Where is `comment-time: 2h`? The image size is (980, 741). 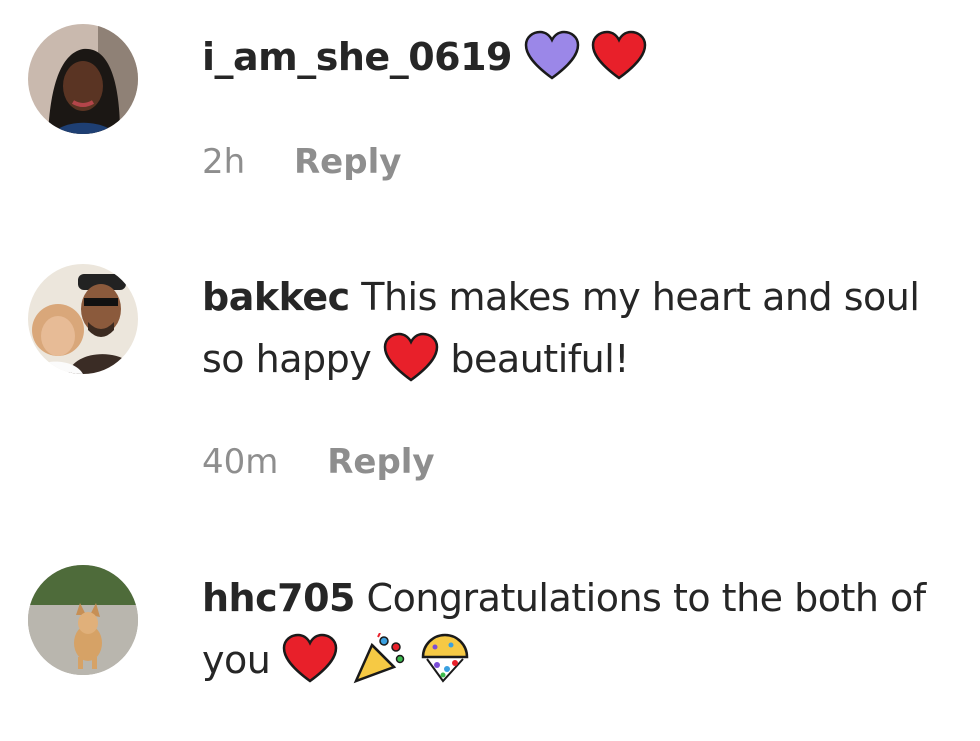 comment-time: 2h is located at coordinates (224, 162).